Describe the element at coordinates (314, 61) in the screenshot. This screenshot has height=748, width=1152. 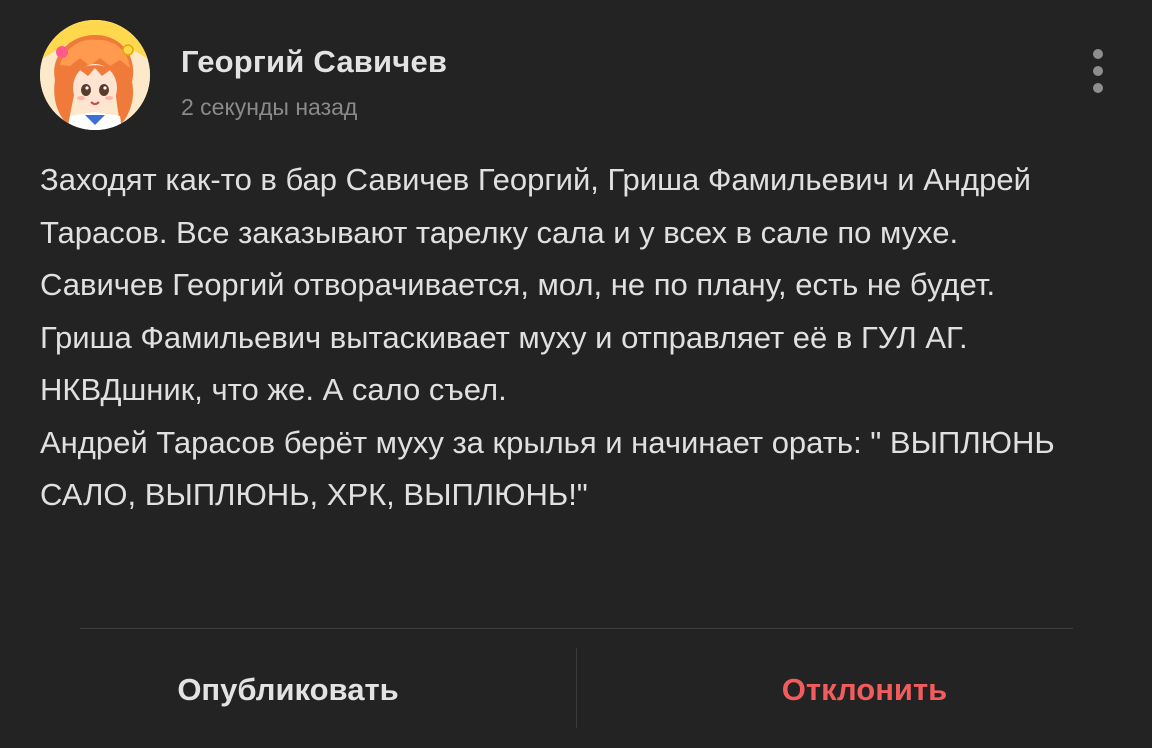
I see `author-name: Георгий Савичев` at that location.